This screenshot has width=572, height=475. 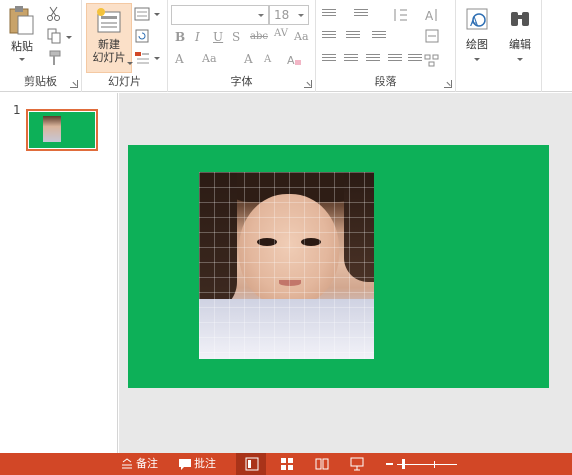 What do you see at coordinates (147, 464) in the screenshot?
I see `notes-button: 备注` at bounding box center [147, 464].